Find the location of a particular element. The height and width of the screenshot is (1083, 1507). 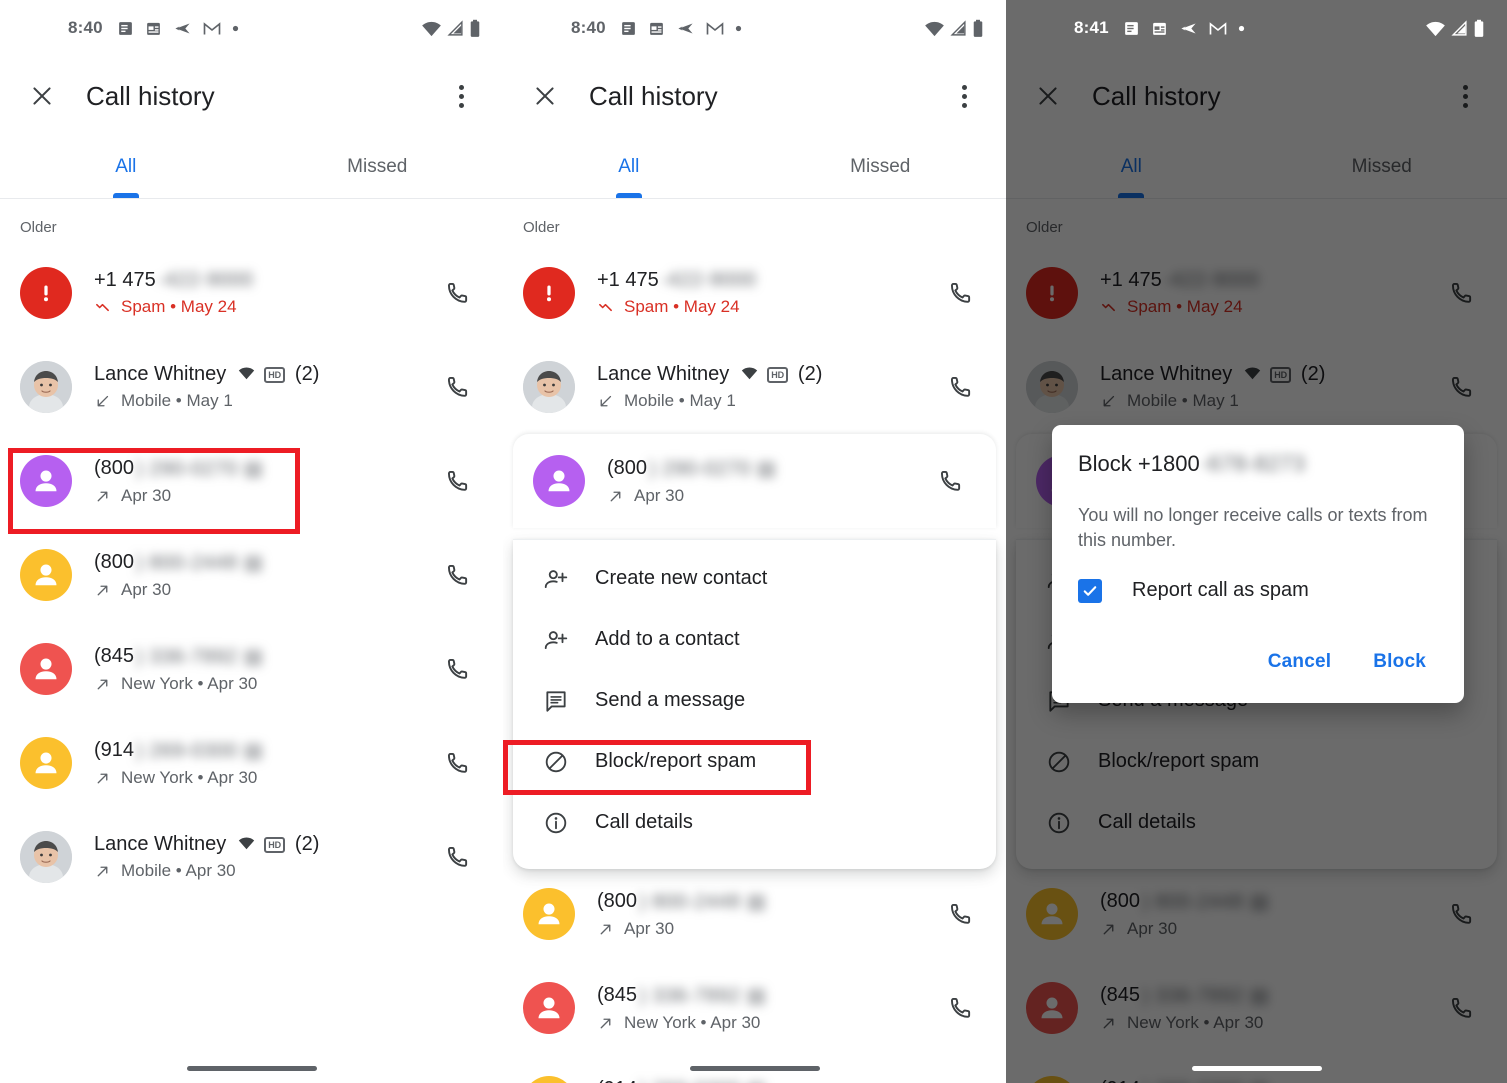

call-row-subtitle: Apr 30 is located at coordinates (264, 590).